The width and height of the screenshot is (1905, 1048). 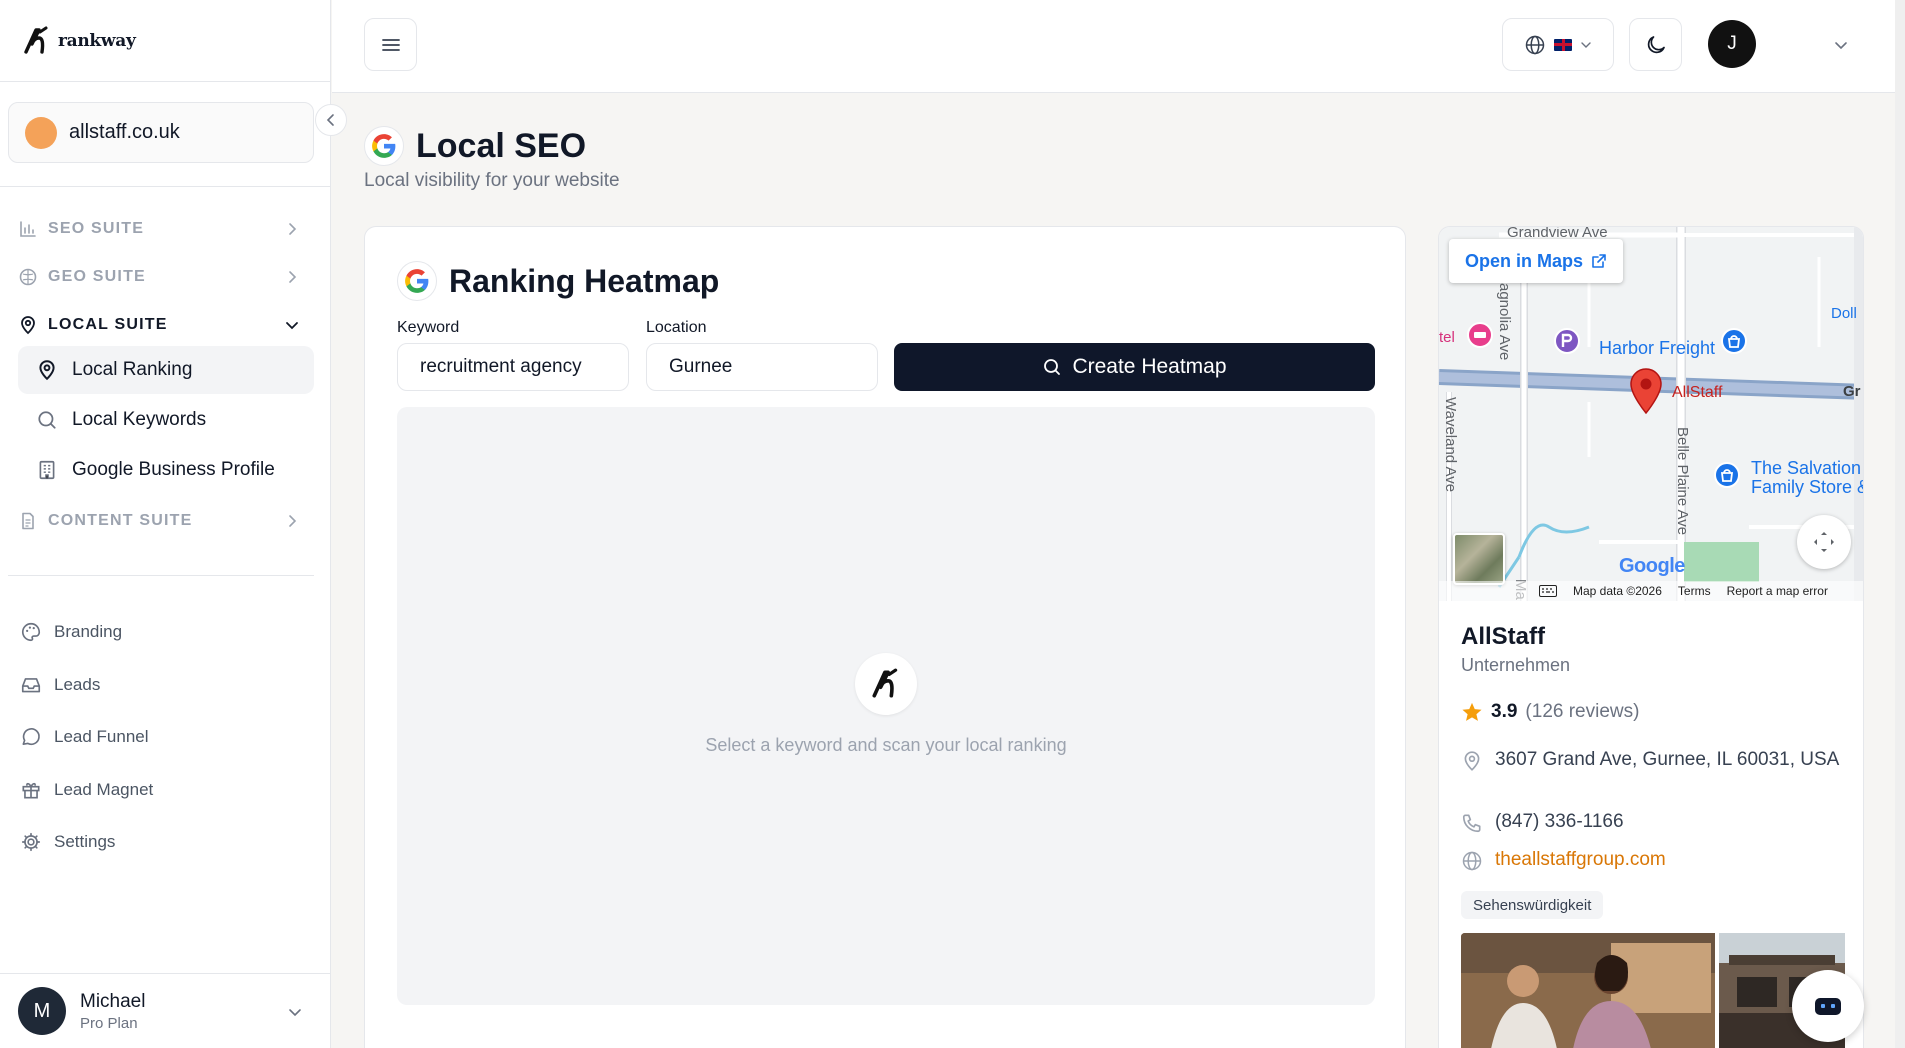 I want to click on chat-icon, so click(x=31, y=737).